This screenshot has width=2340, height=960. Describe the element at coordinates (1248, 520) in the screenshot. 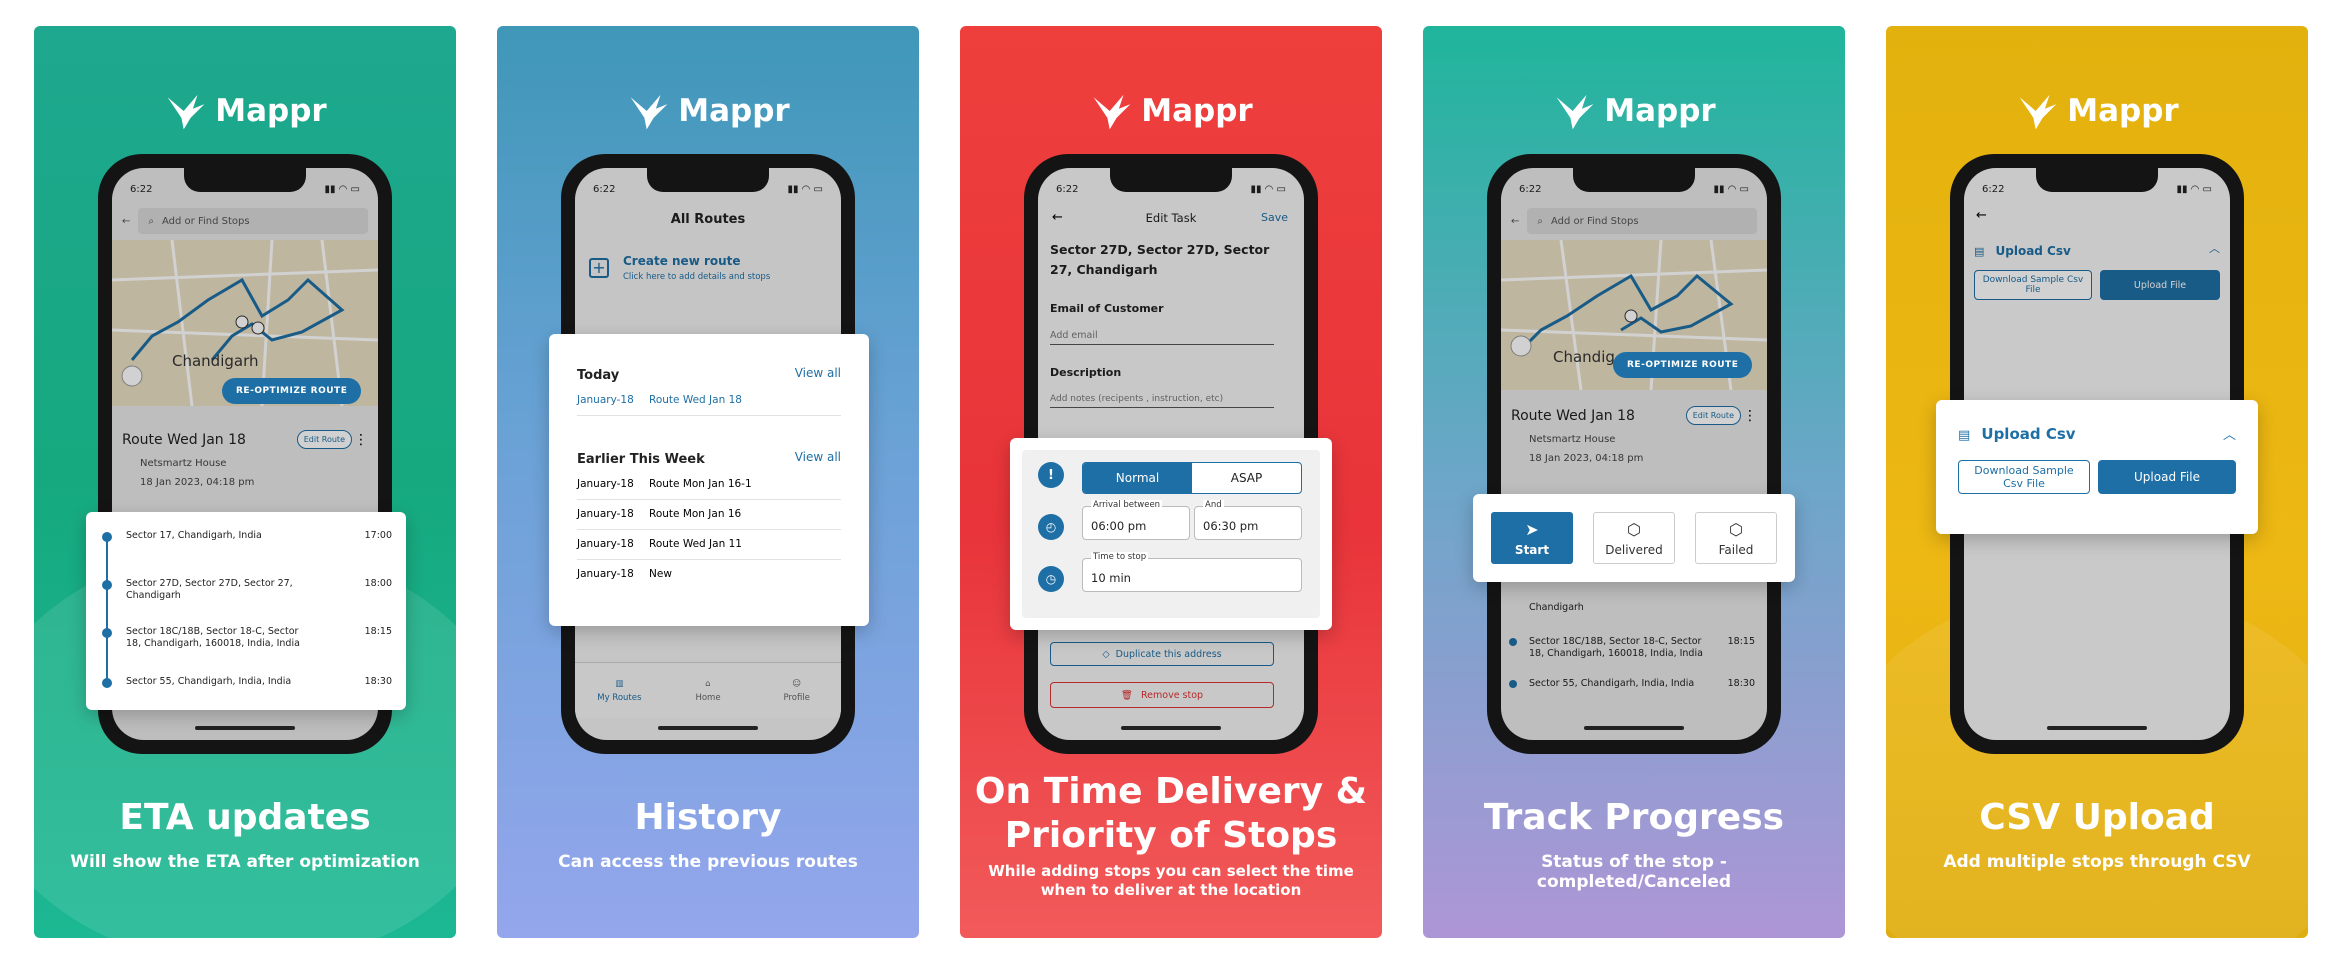

I see `arrival-end-field: And 06:30 pm` at that location.